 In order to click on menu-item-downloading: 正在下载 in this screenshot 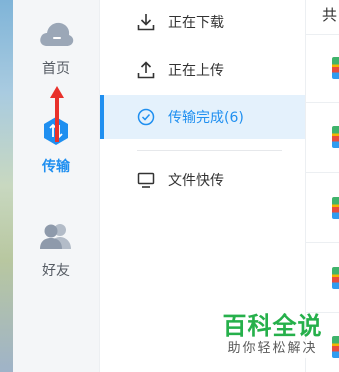, I will do `click(202, 22)`.